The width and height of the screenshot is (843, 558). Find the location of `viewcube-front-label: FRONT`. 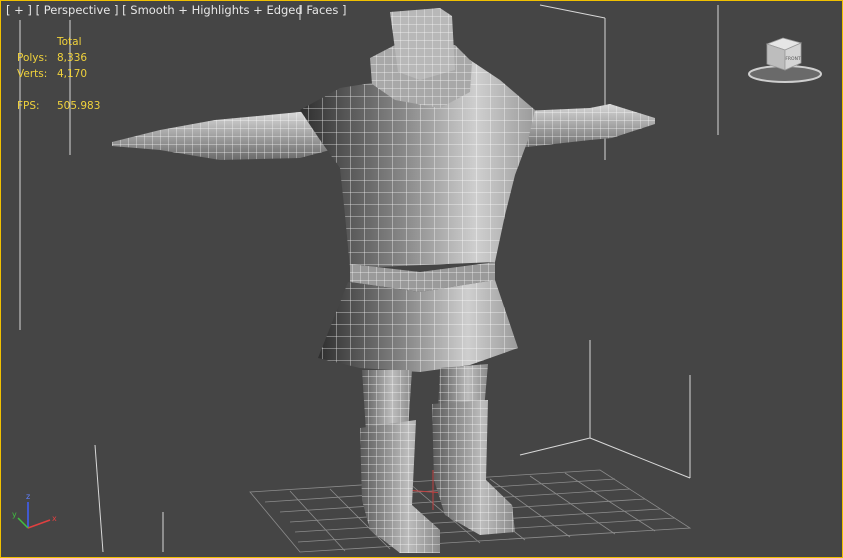

viewcube-front-label: FRONT is located at coordinates (793, 59).